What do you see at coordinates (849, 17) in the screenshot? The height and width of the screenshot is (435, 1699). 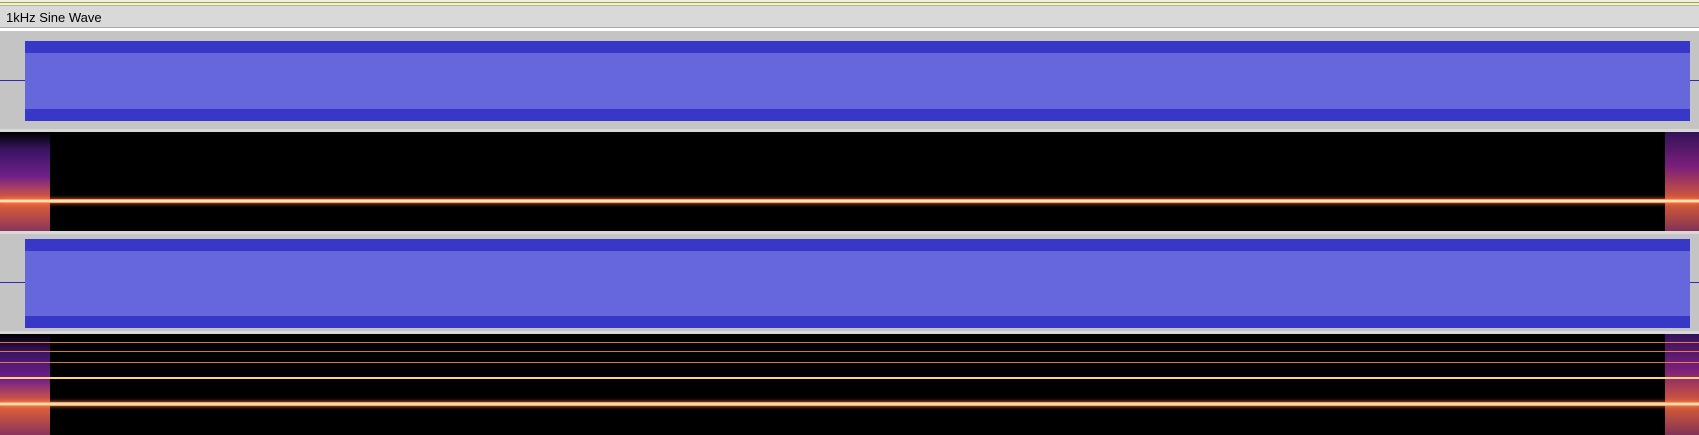 I see `track-title-bar: 1kHz Sine Wave` at bounding box center [849, 17].